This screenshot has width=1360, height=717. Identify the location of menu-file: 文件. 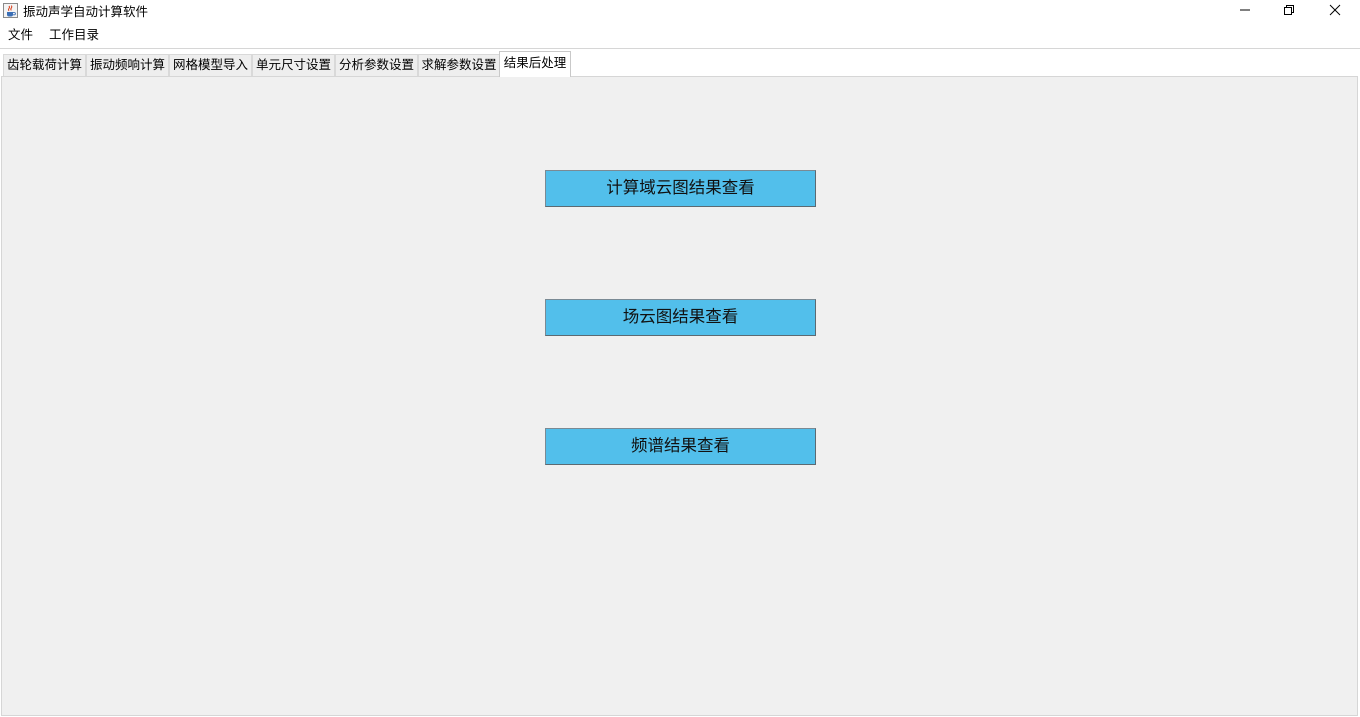
(20, 35).